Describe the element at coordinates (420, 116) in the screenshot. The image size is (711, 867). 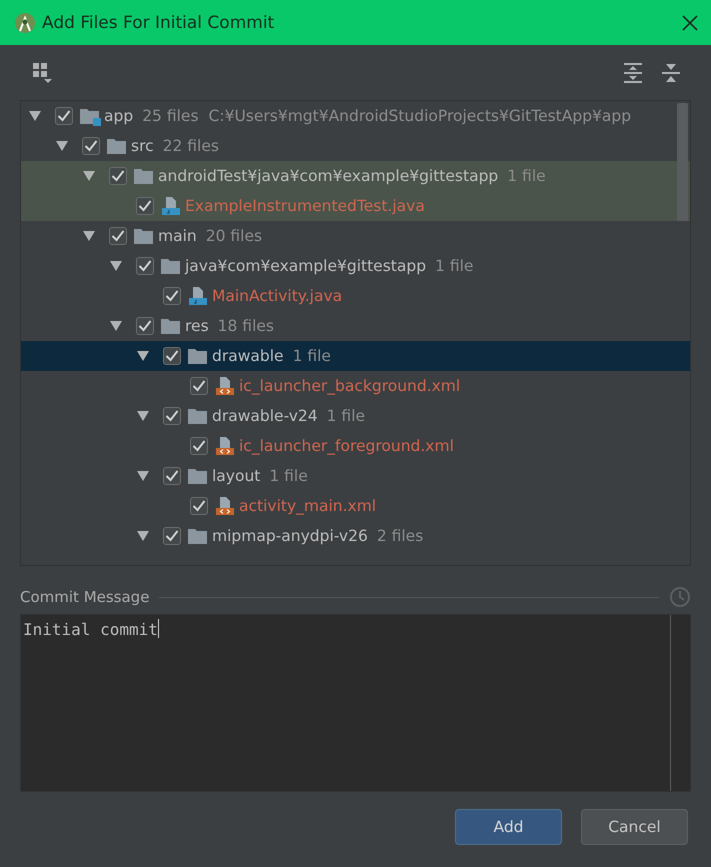
I see `folder-path: C:¥Users¥mgt¥AndroidStudioProjects¥GitTestApp¥app` at that location.